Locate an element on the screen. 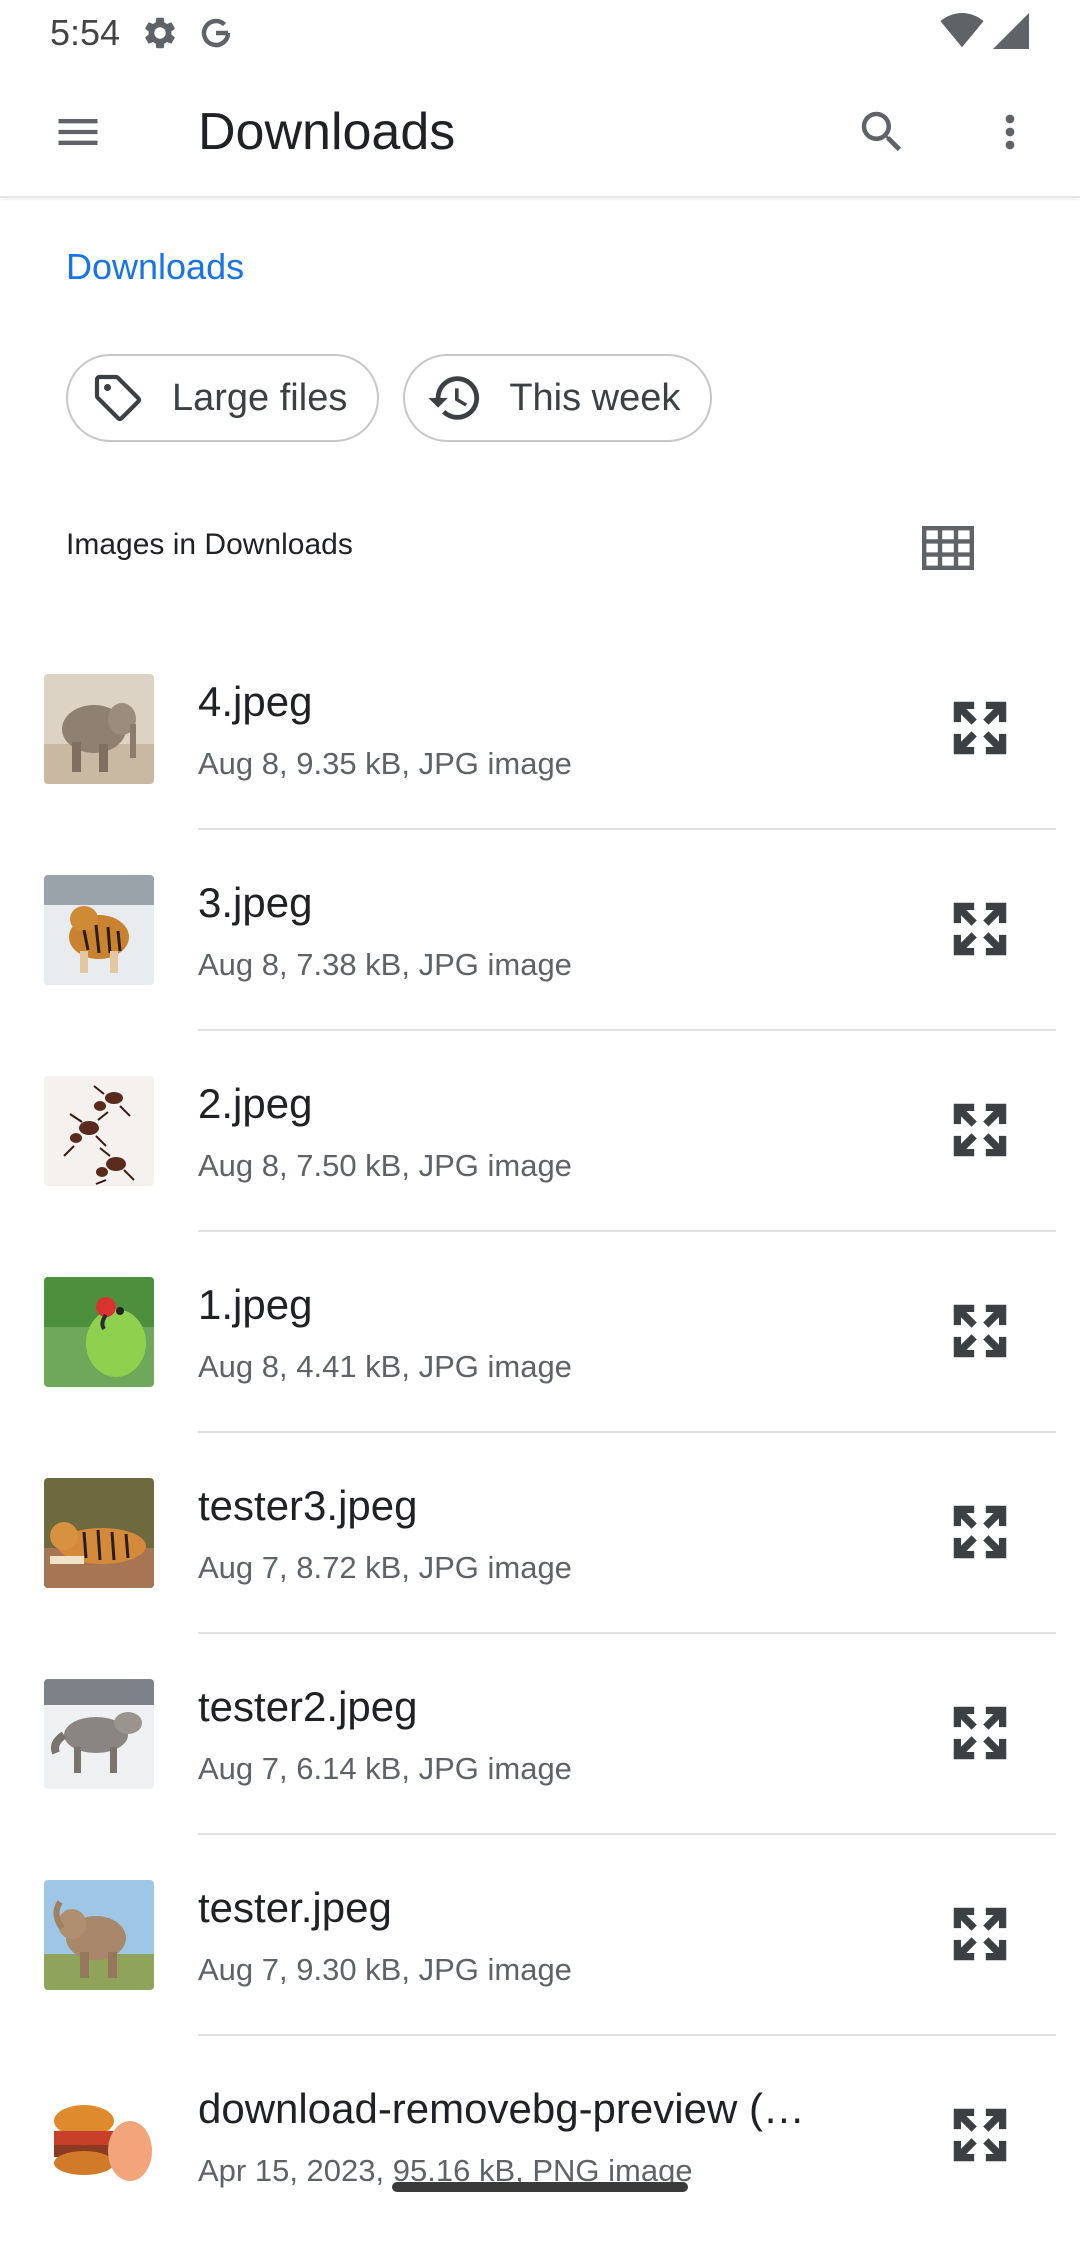 The image size is (1080, 2268). status-right-icons is located at coordinates (985, 33).